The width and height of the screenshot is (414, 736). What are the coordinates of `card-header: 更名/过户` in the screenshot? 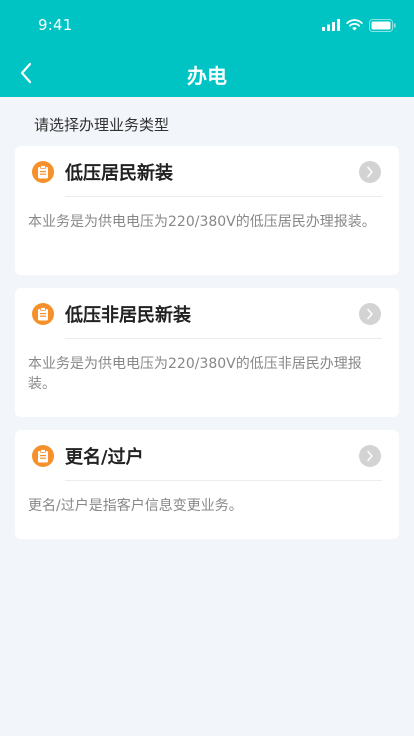 It's located at (207, 455).